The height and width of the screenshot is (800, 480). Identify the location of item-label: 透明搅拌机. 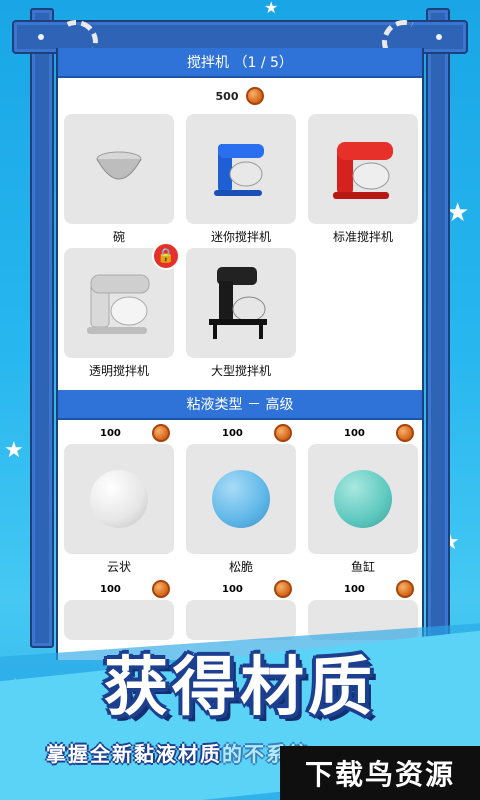
(118, 370).